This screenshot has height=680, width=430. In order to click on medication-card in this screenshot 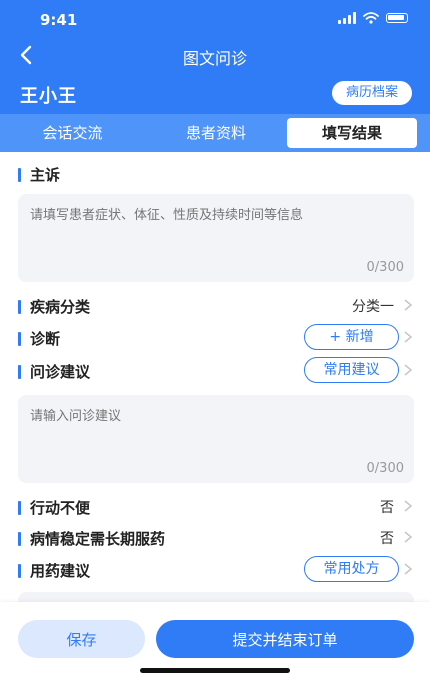, I will do `click(216, 597)`.